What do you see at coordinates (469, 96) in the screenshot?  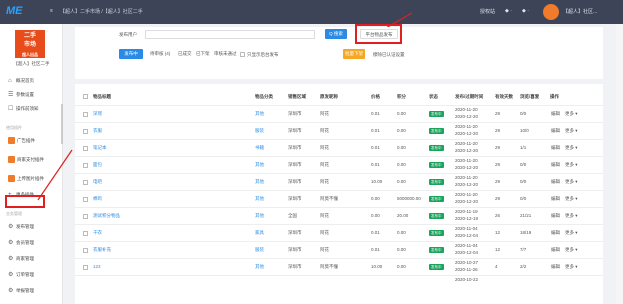 I see `col-time: 发布/过期时间` at bounding box center [469, 96].